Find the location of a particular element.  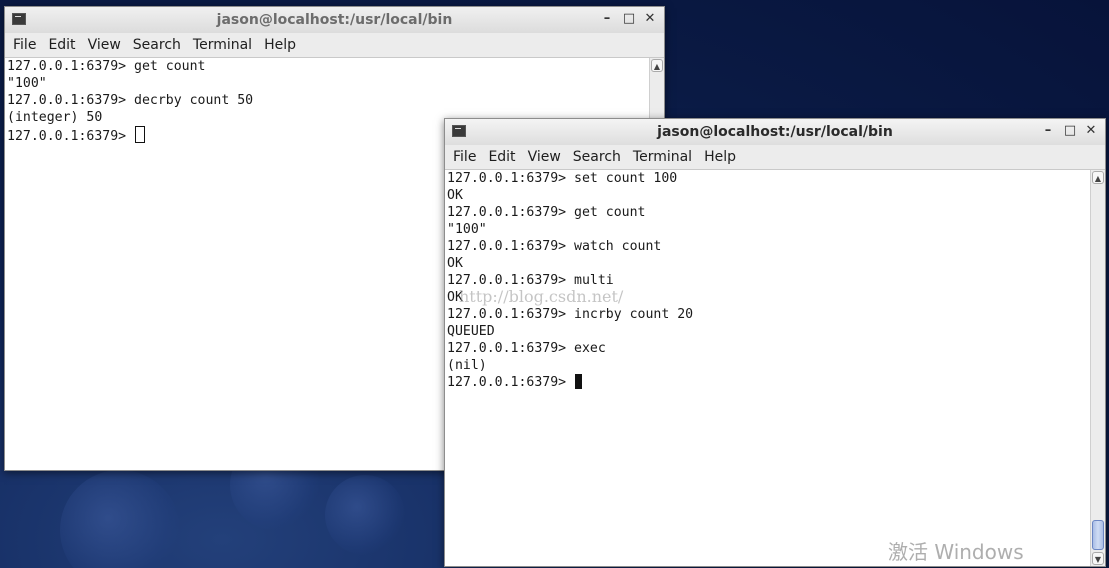

terminal-line: QUEUED is located at coordinates (471, 331).